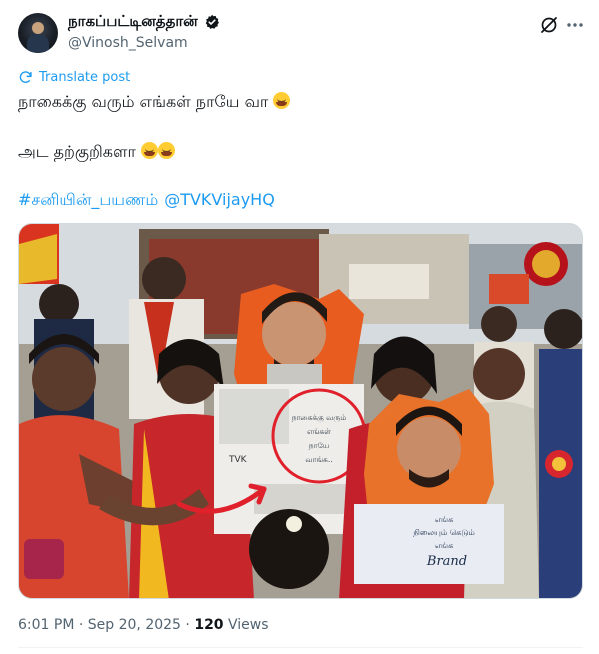 The width and height of the screenshot is (599, 654). I want to click on sign-center-line-3: நாயே, so click(319, 445).